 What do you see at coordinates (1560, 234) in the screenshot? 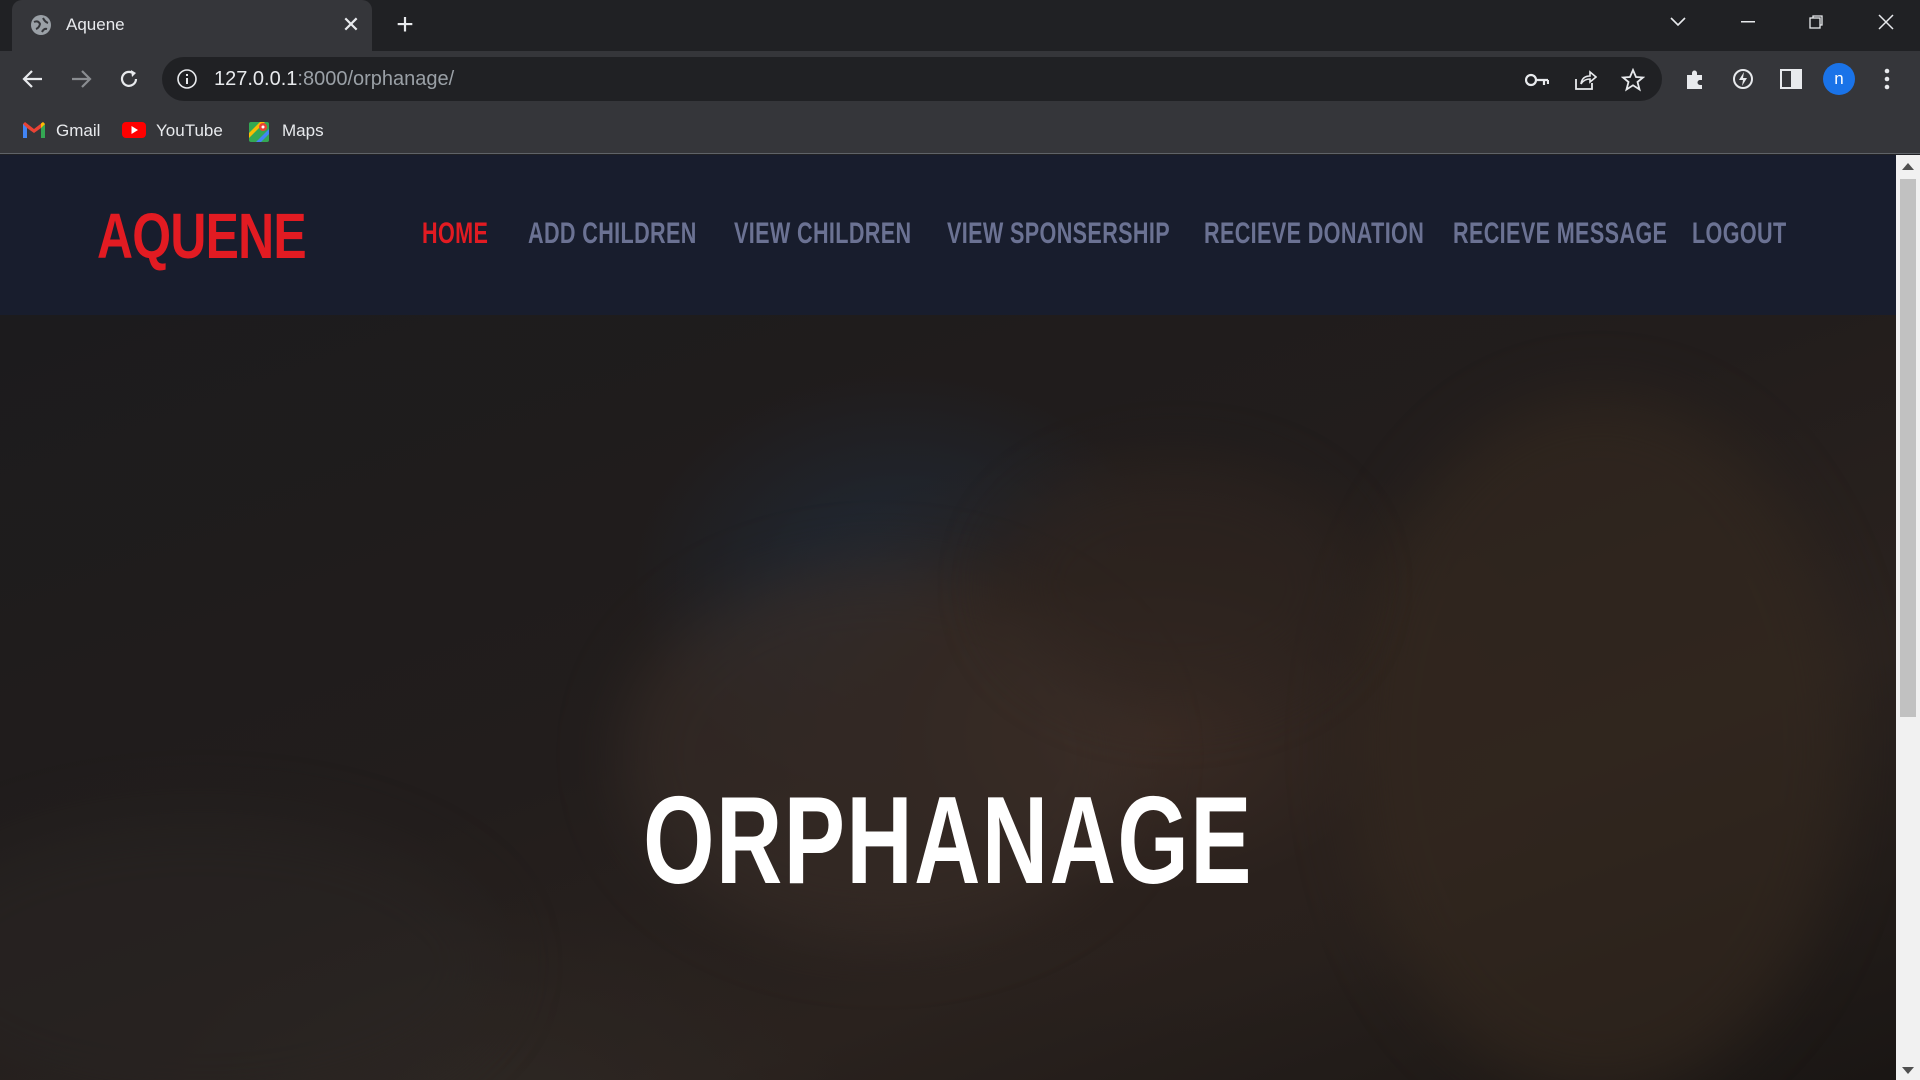
I see `nav-recieve-message: RECIEVE MESSAGE` at bounding box center [1560, 234].